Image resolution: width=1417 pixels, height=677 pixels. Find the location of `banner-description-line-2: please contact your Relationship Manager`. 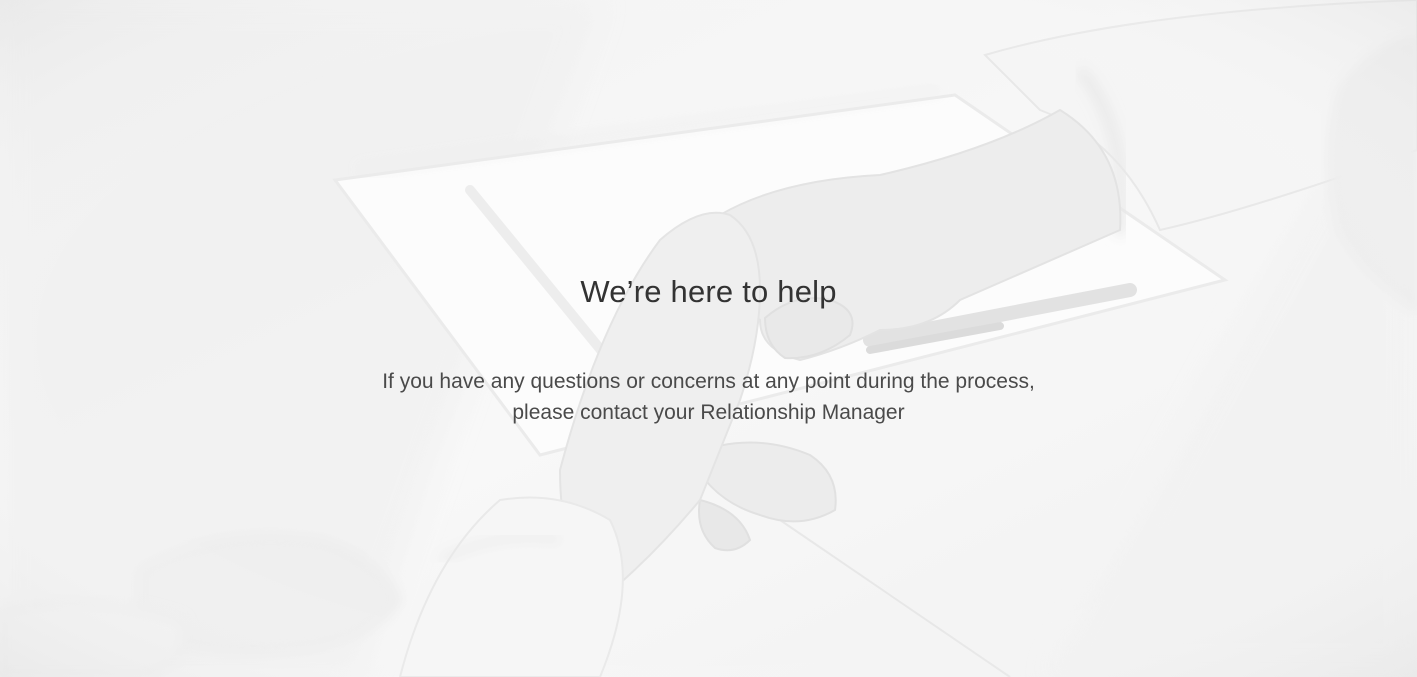

banner-description-line-2: please contact your Relationship Manager is located at coordinates (708, 412).